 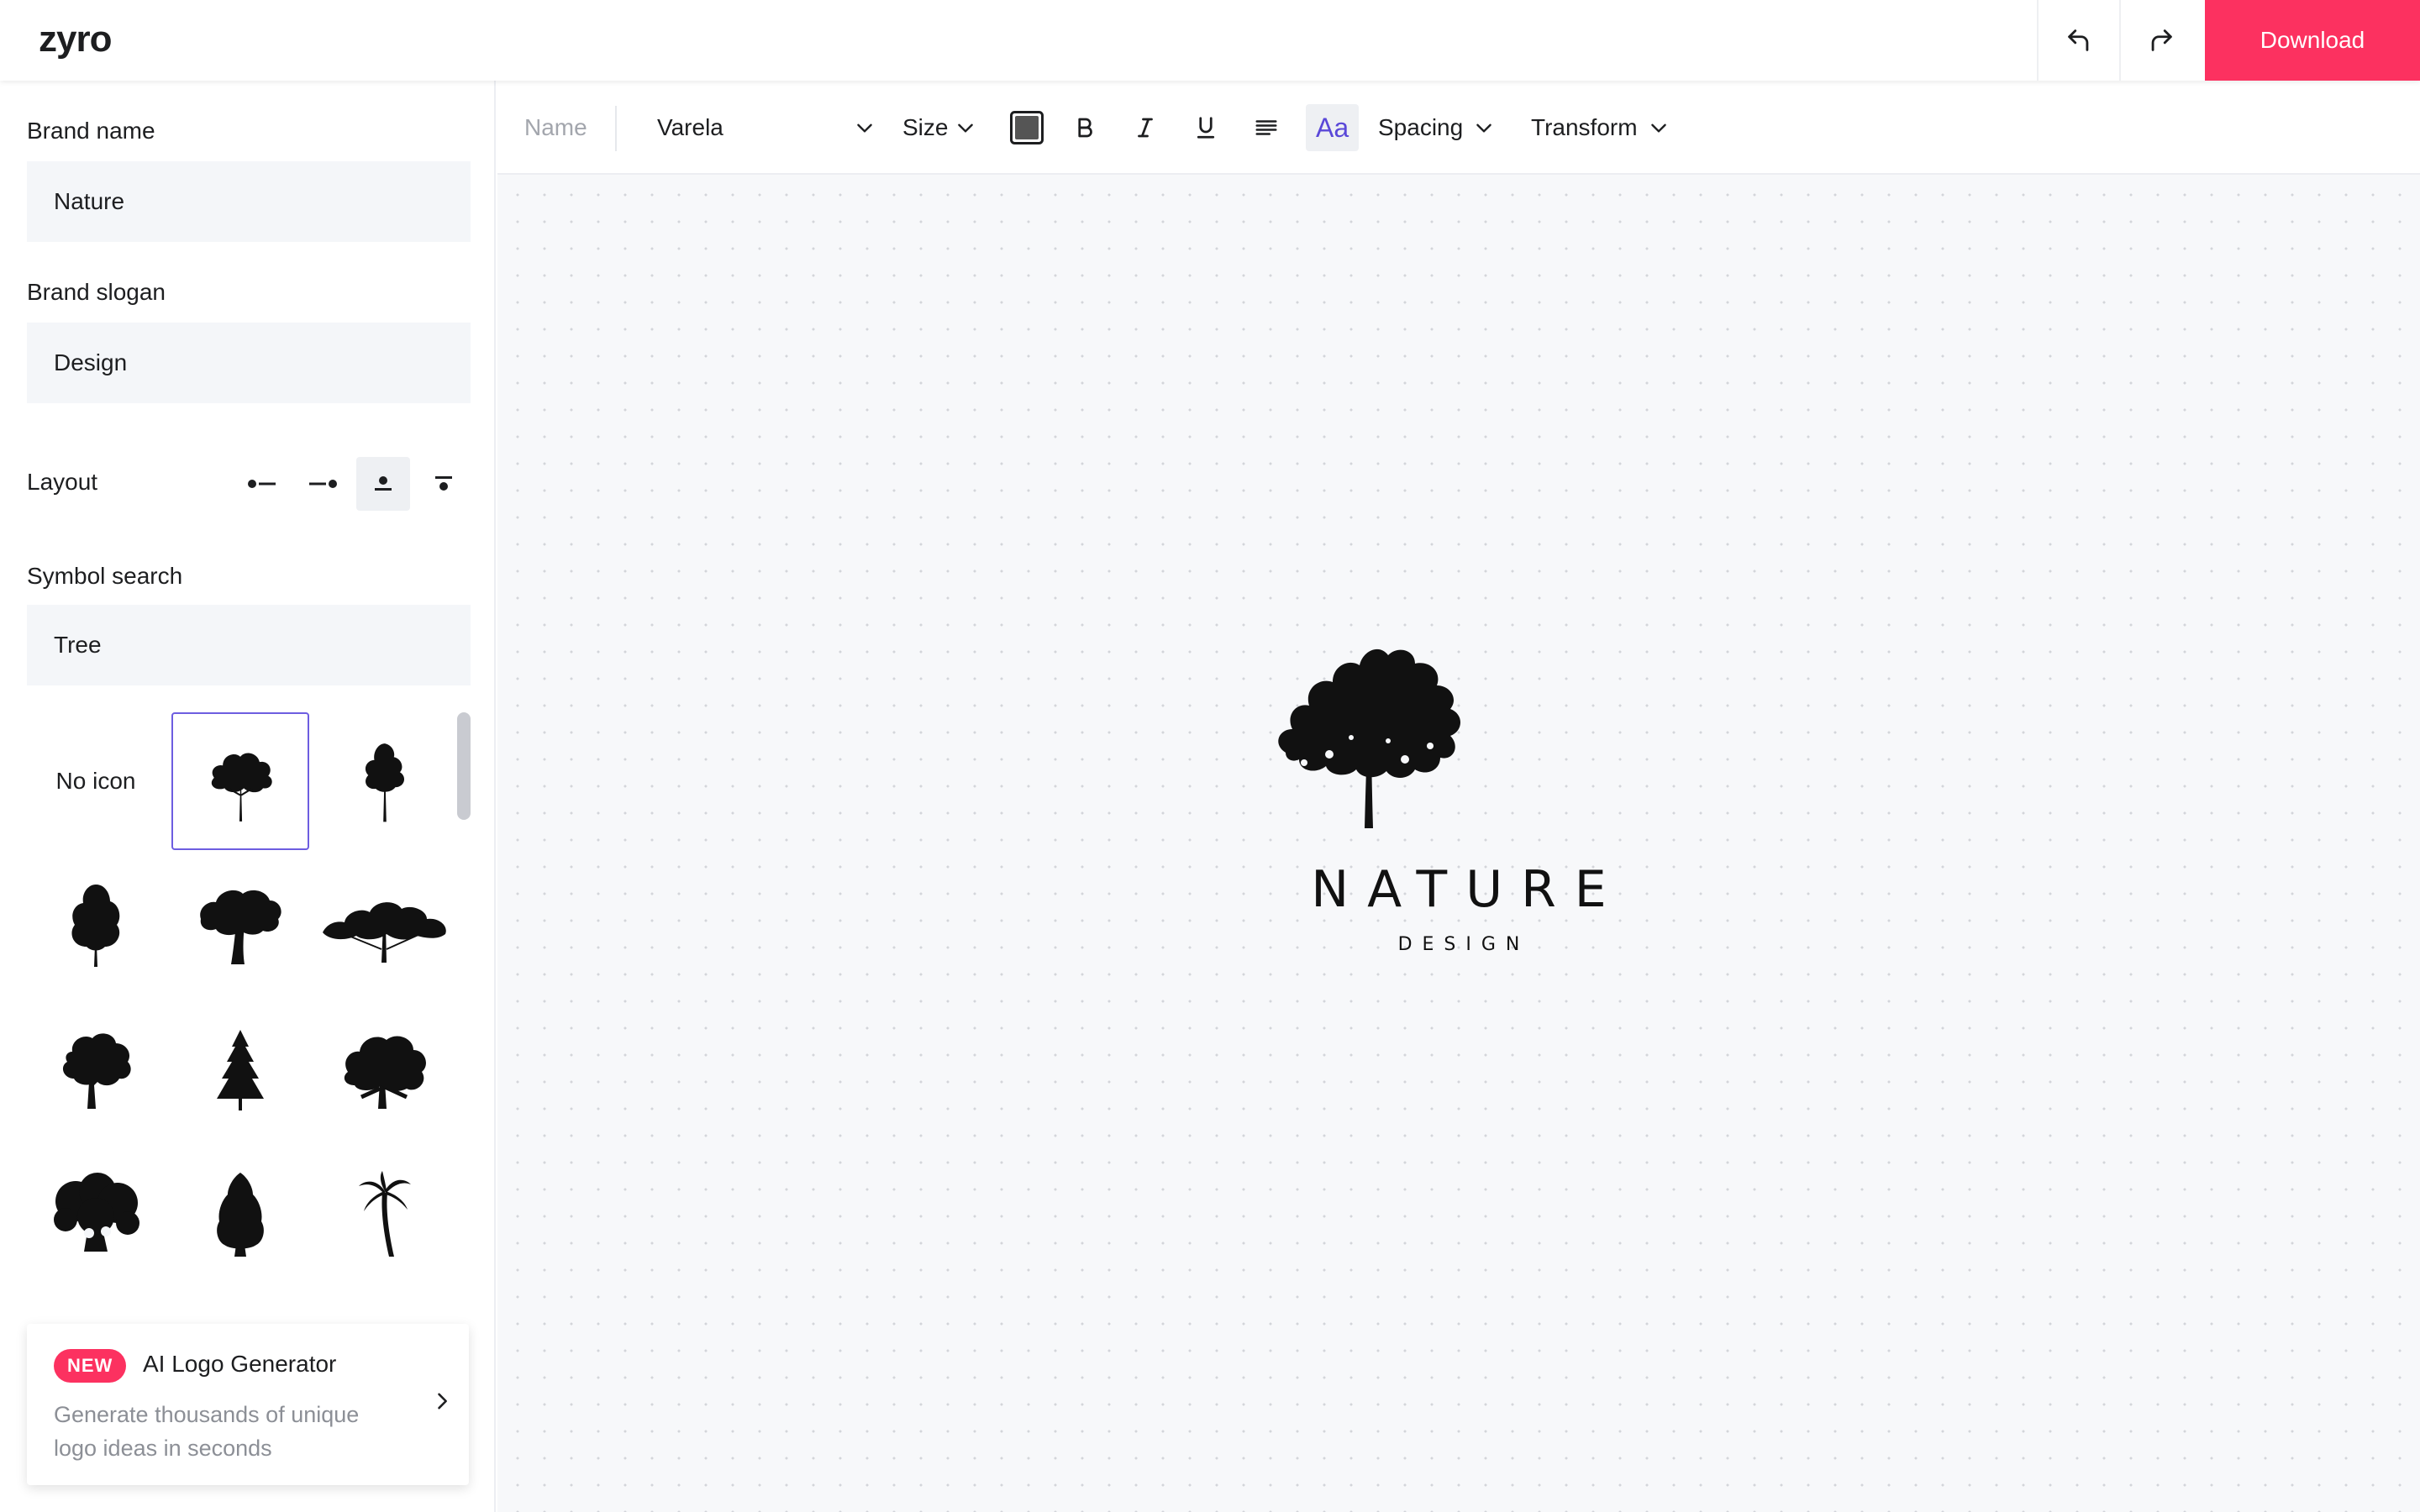 I want to click on italic-button, so click(x=1145, y=127).